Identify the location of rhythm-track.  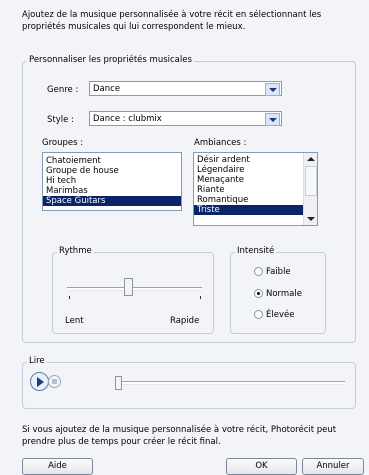
(134, 289).